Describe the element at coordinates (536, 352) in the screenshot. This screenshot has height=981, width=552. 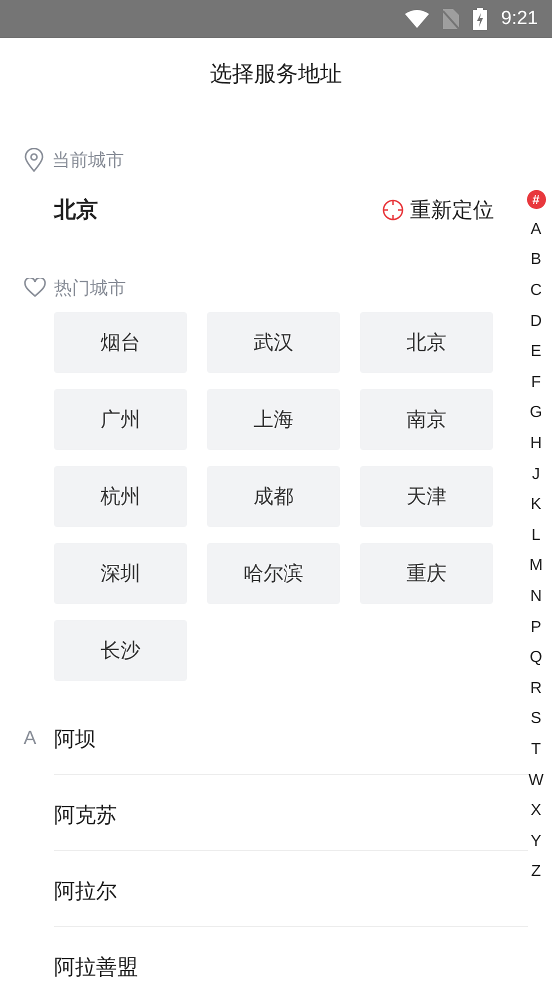
I see `index-letter: E` at that location.